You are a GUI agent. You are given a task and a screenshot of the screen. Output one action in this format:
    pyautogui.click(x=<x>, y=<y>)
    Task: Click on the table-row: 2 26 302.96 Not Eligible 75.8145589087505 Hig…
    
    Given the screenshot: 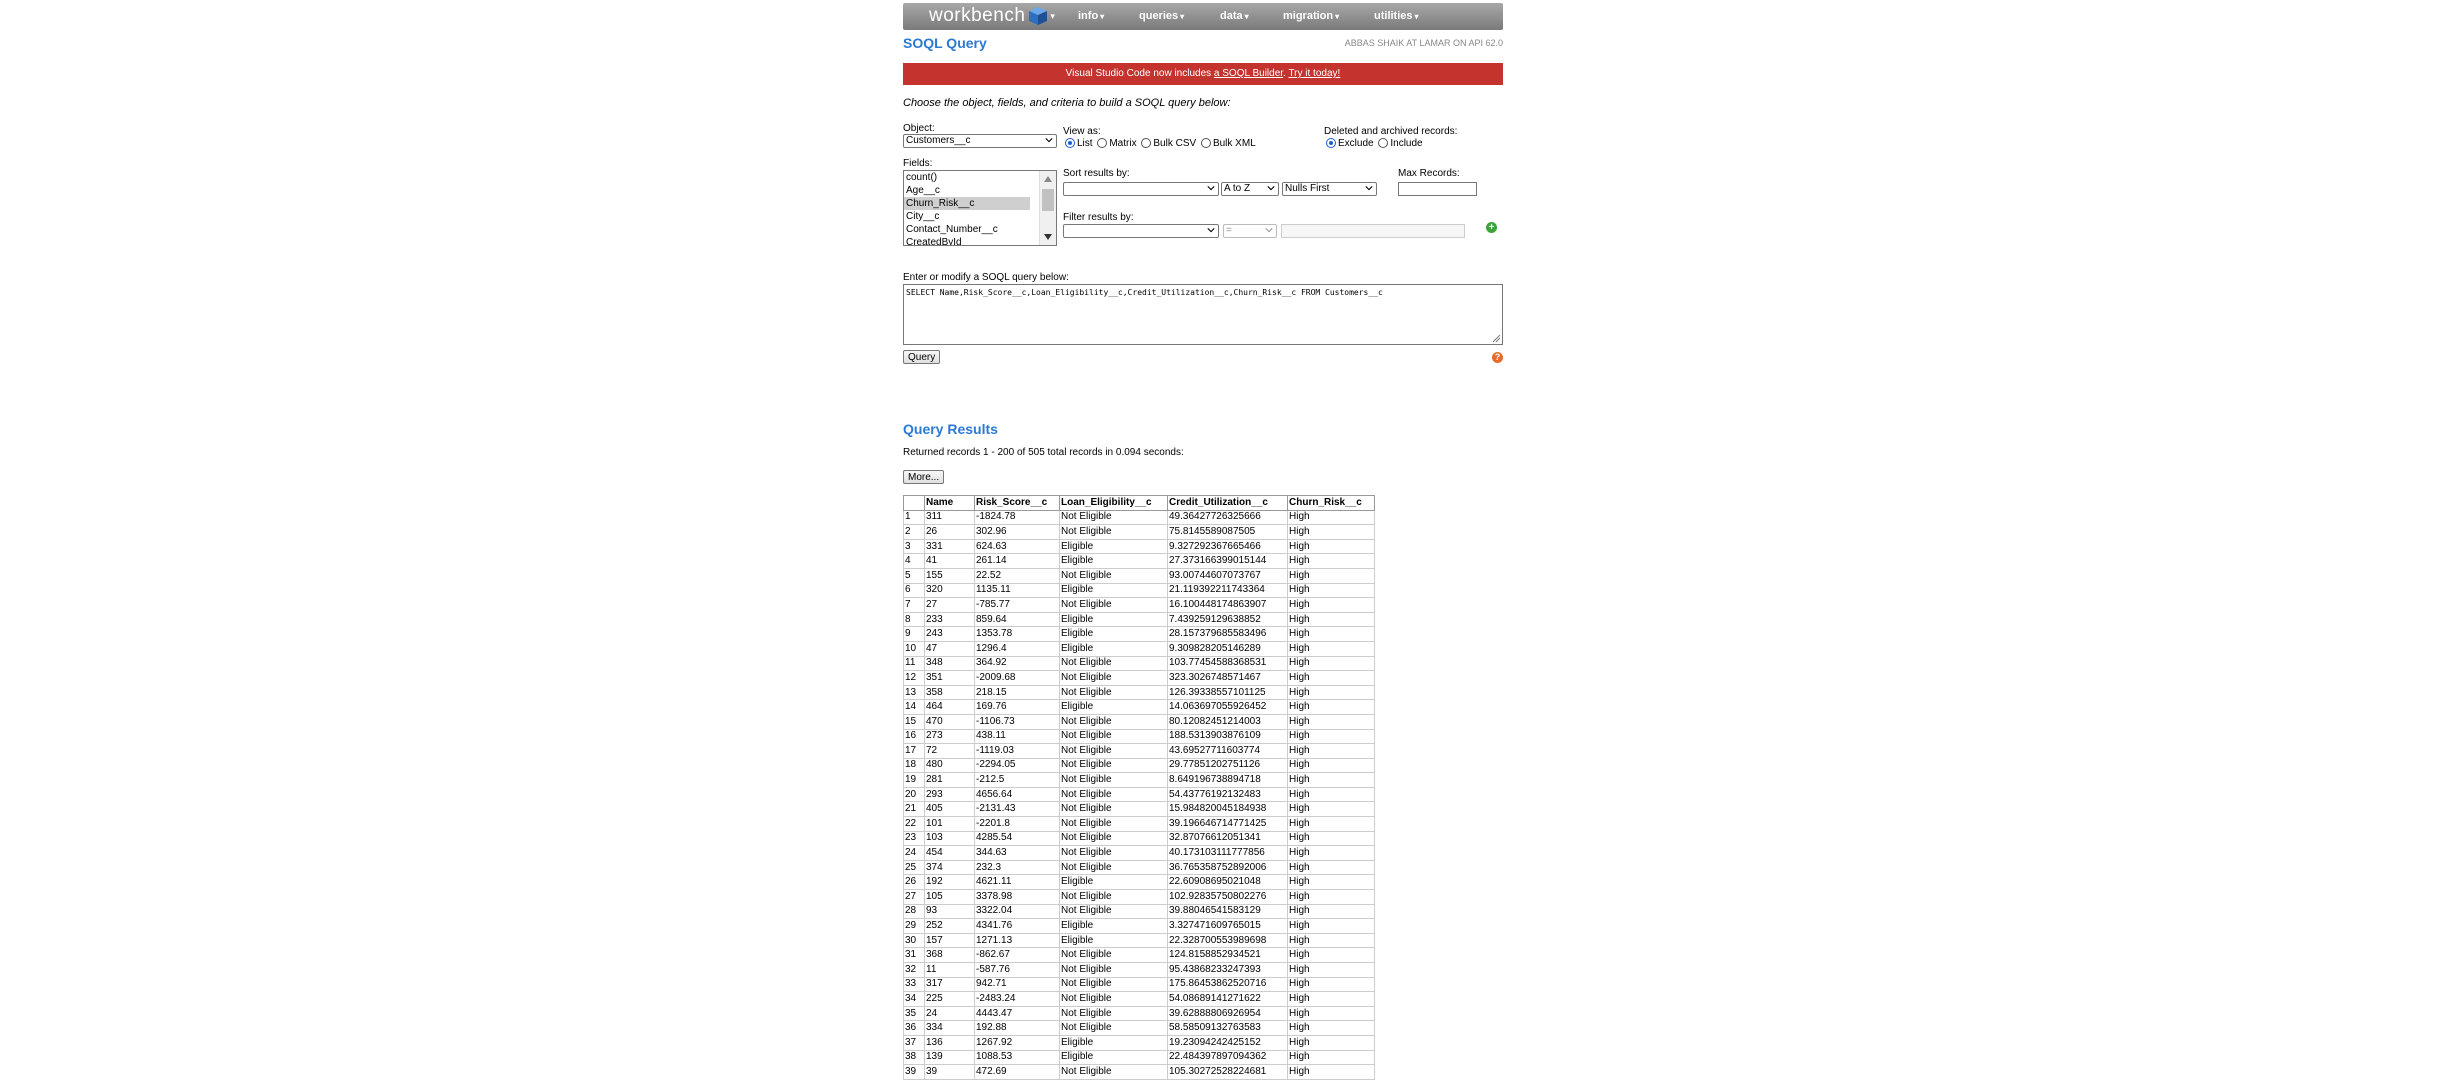 What is the action you would take?
    pyautogui.click(x=1139, y=532)
    